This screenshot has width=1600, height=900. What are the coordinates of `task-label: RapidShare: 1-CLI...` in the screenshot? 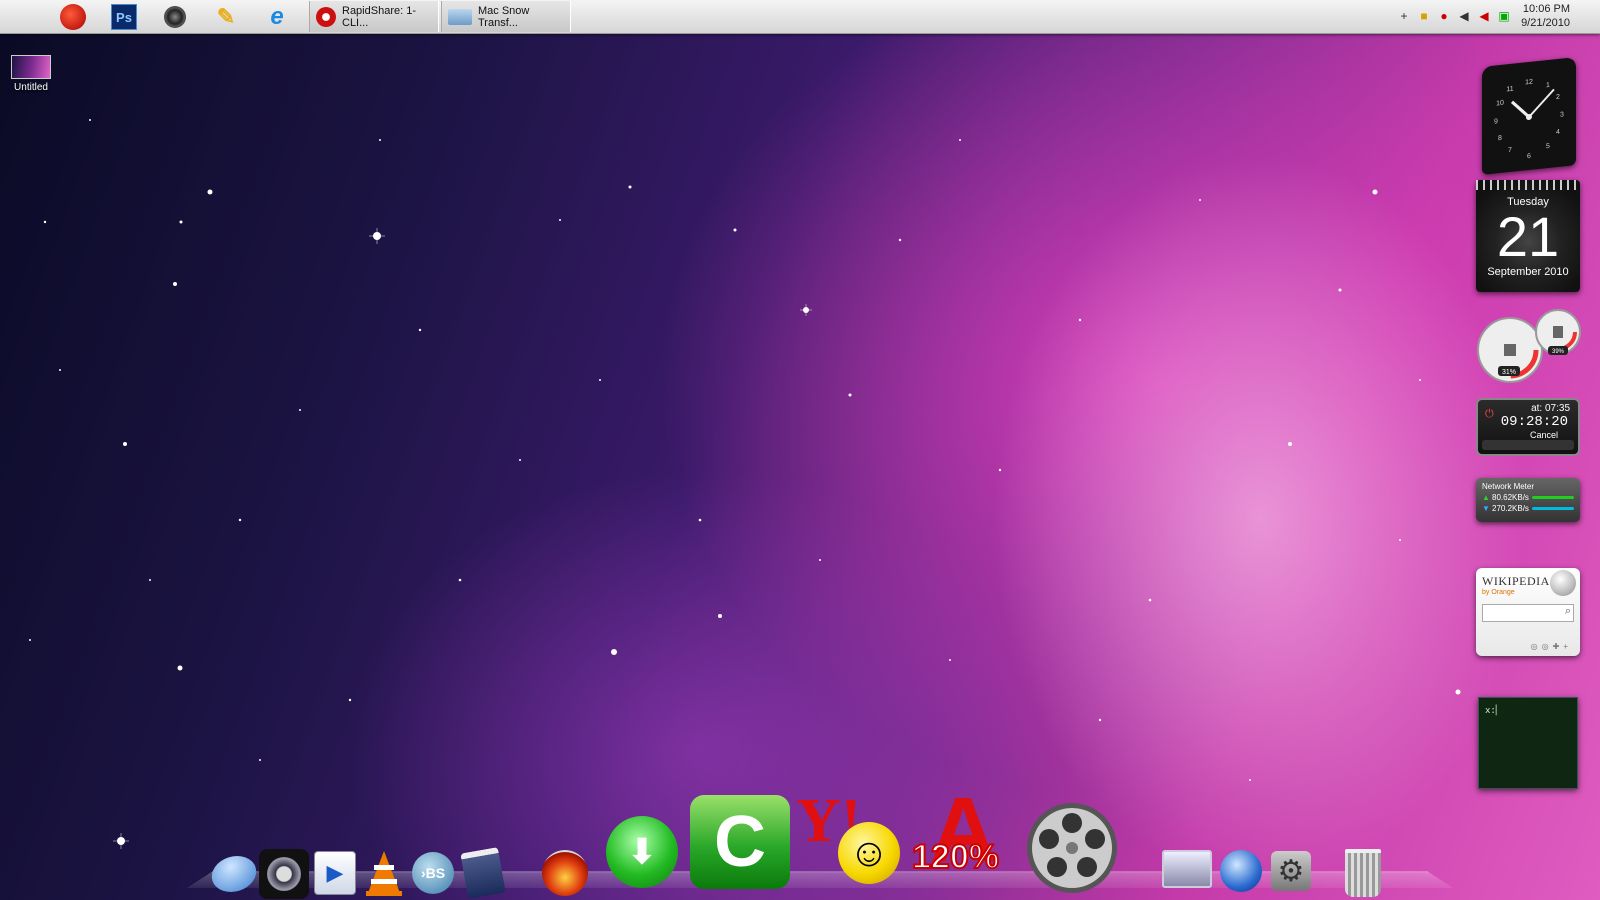 It's located at (379, 16).